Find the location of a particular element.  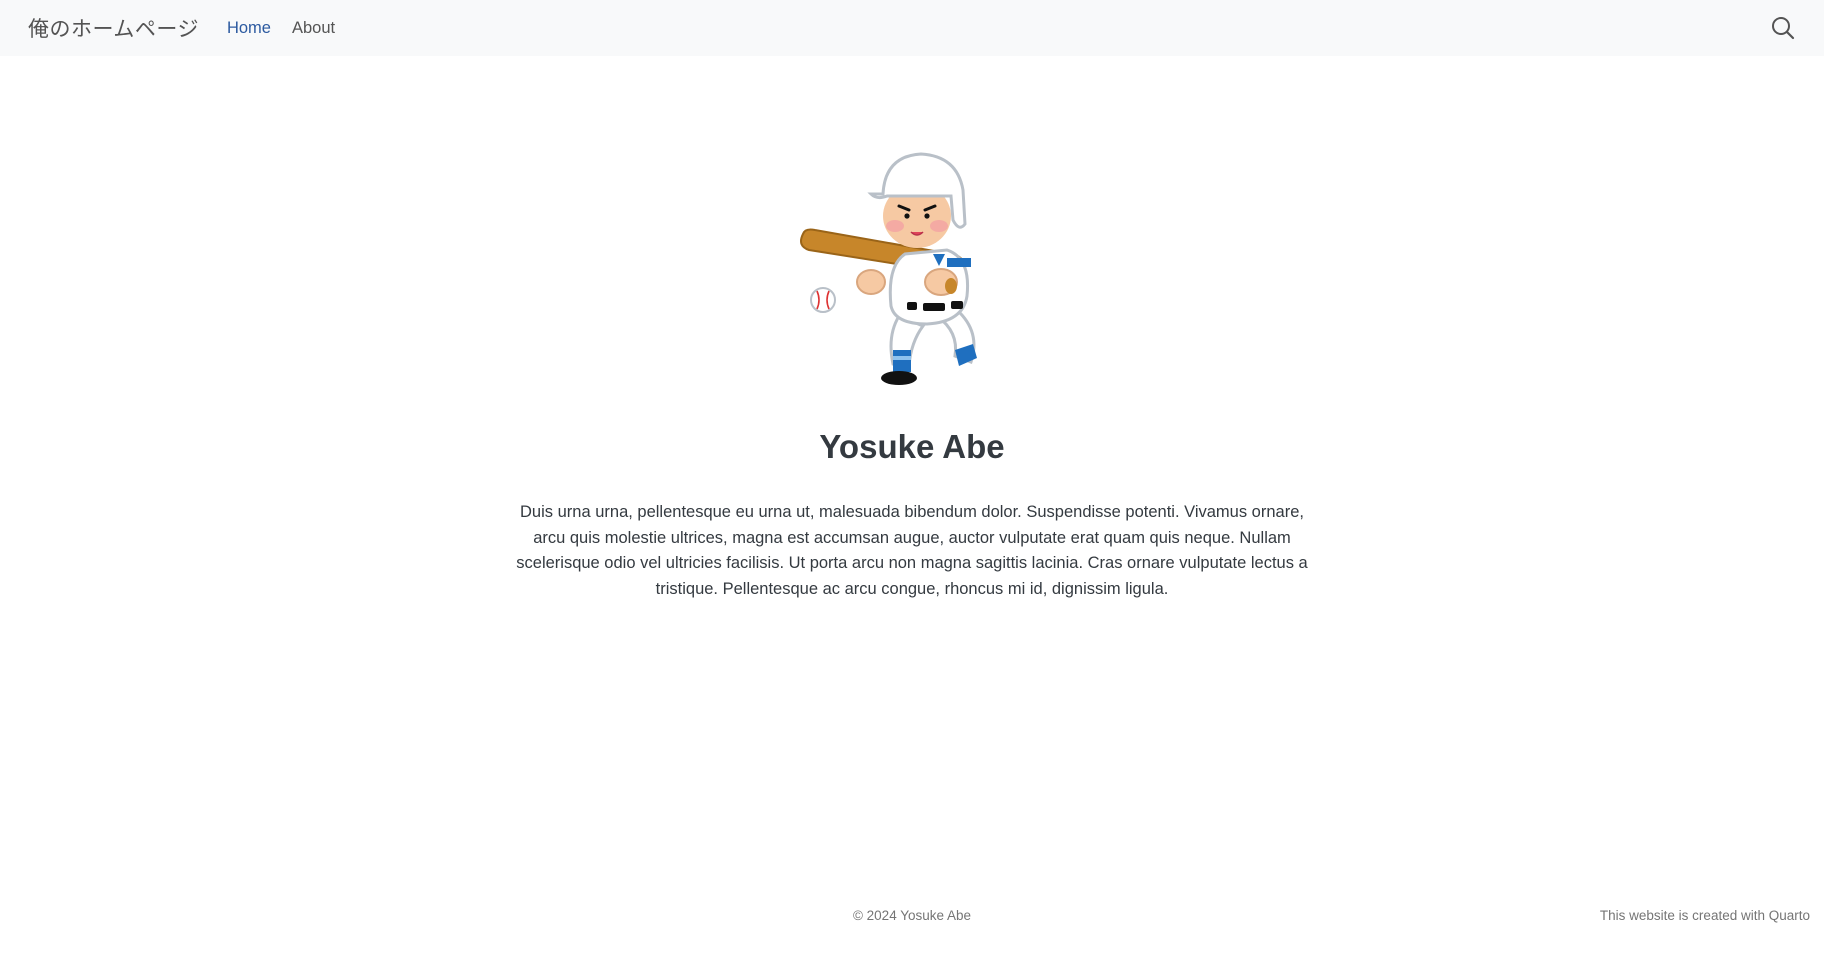

site-brand-link: 俺のホームページ is located at coordinates (113, 28).